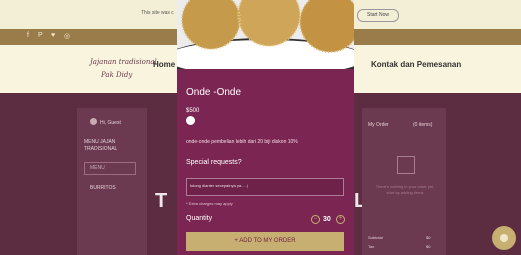 The image size is (521, 255). I want to click on plus-icon: +, so click(340, 219).